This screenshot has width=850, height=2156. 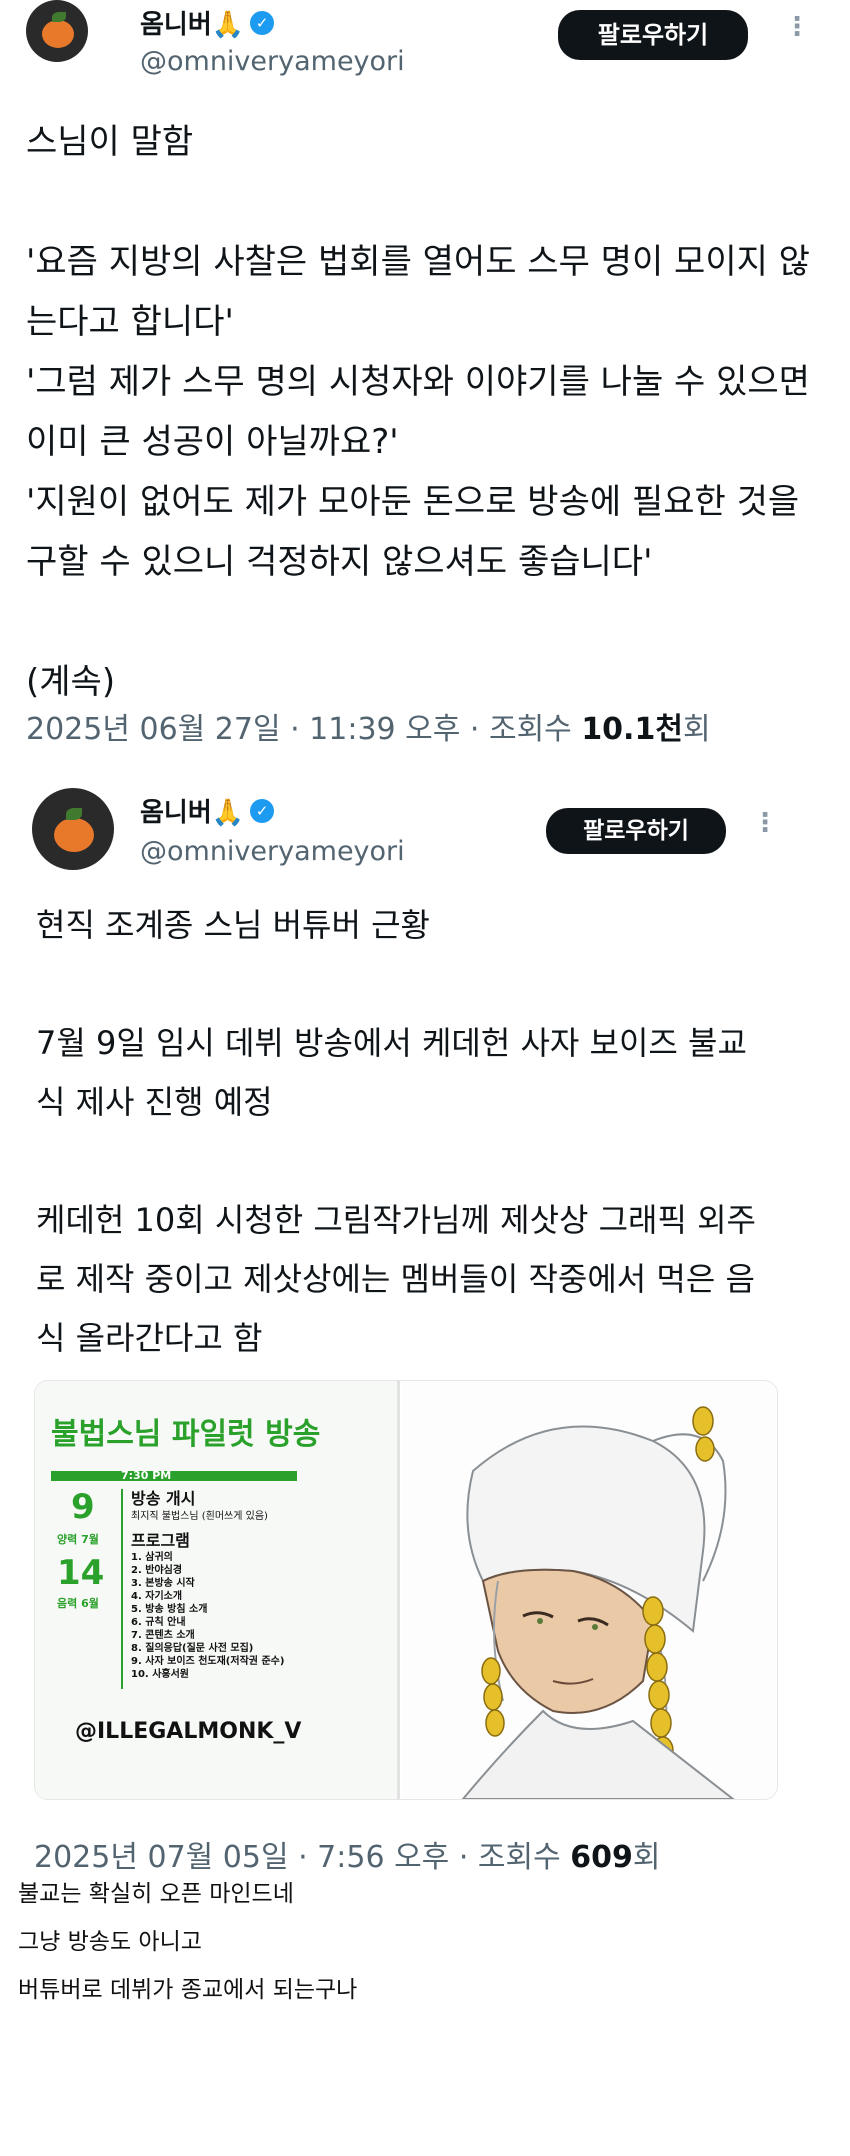 What do you see at coordinates (146, 1475) in the screenshot?
I see `poster-time: 7:30 PM` at bounding box center [146, 1475].